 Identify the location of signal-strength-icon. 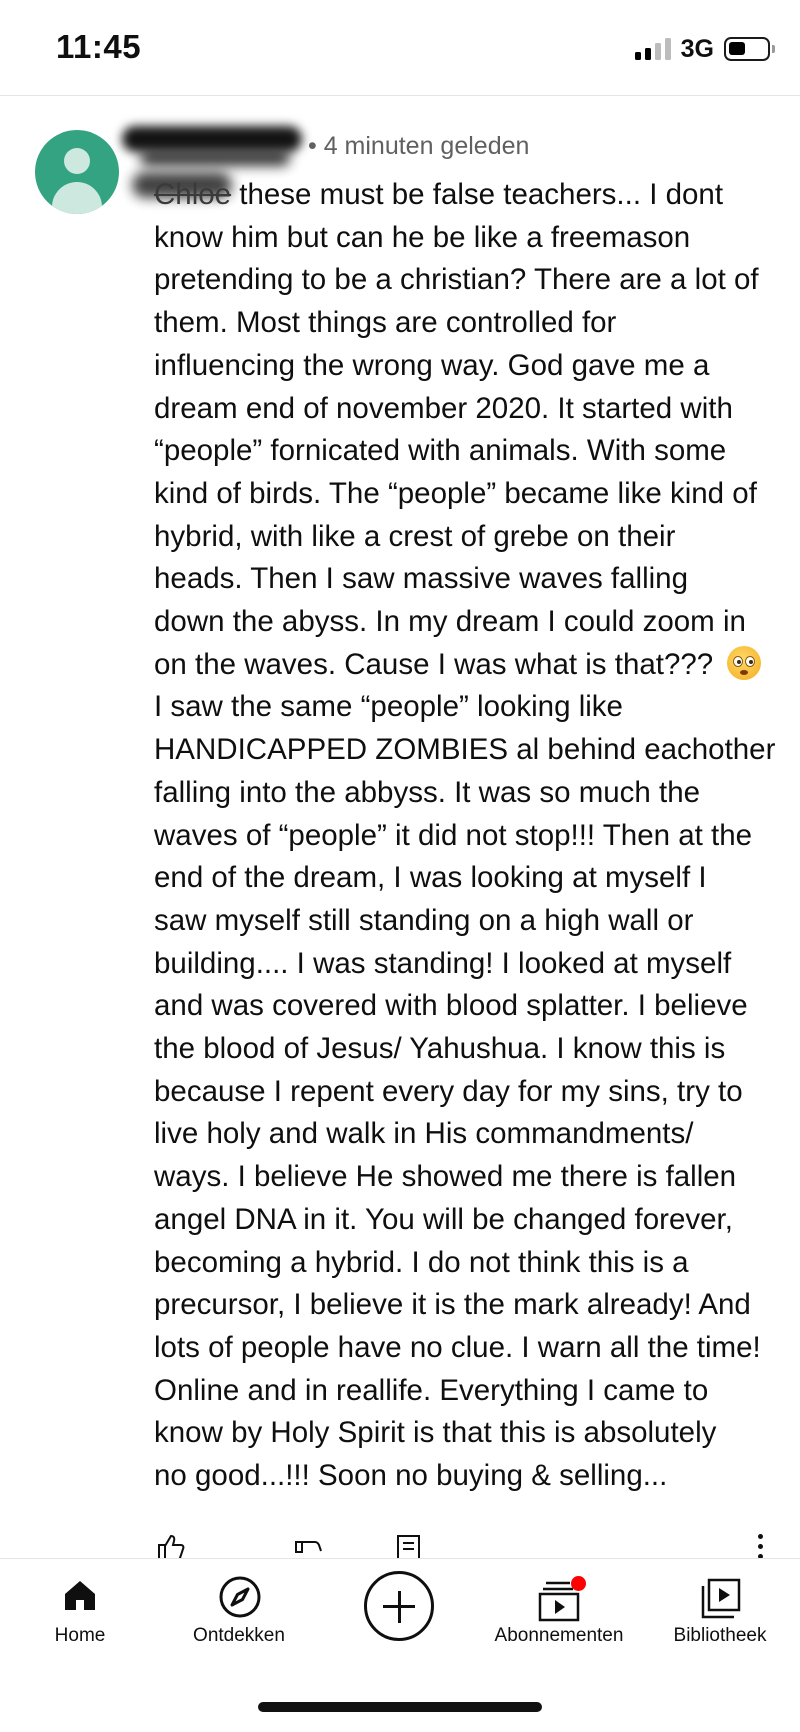
(652, 49).